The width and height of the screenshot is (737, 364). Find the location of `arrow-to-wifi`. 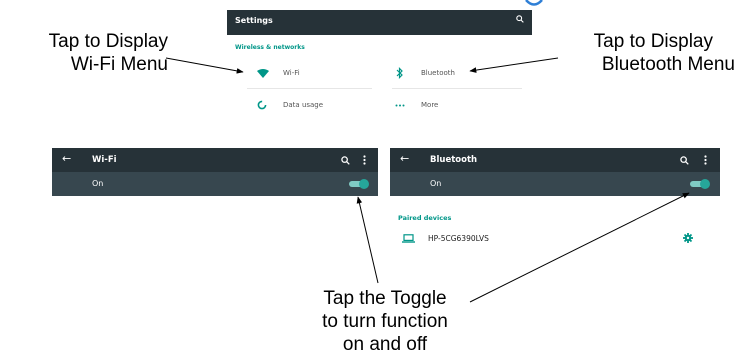

arrow-to-wifi is located at coordinates (204, 65).